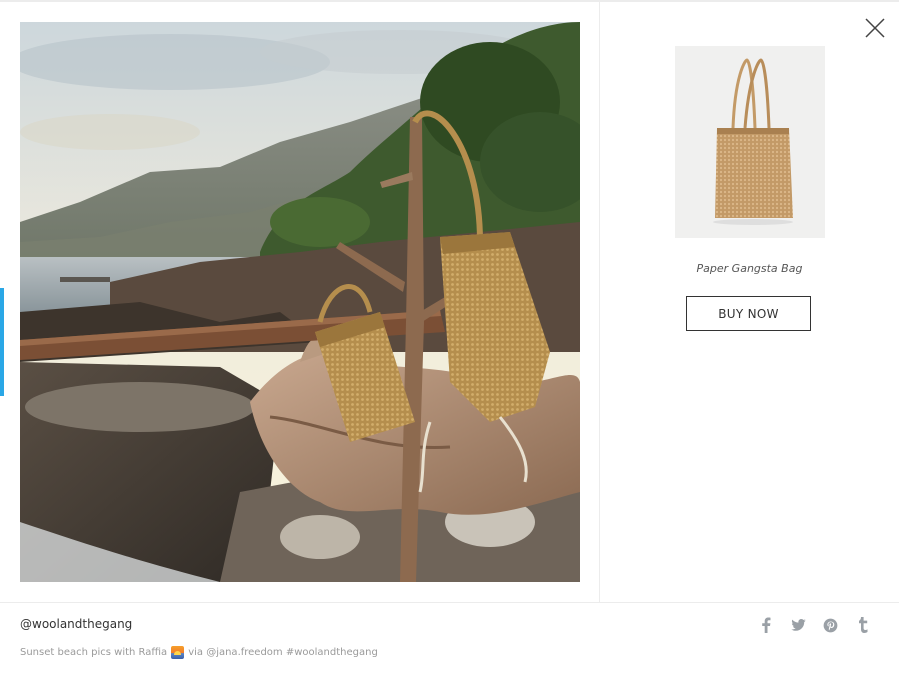 The image size is (899, 682). Describe the element at coordinates (449, 602) in the screenshot. I see `footer-divider` at that location.